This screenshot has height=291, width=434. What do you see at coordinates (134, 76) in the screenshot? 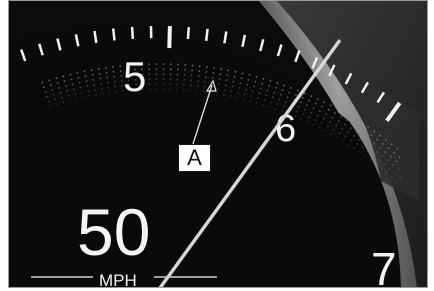
I see `scale-label-5: 5` at bounding box center [134, 76].